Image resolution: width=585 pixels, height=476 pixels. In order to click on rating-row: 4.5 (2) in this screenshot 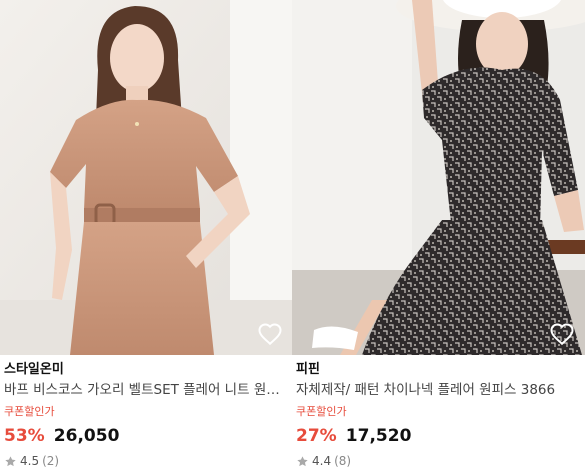, I will do `click(146, 461)`.